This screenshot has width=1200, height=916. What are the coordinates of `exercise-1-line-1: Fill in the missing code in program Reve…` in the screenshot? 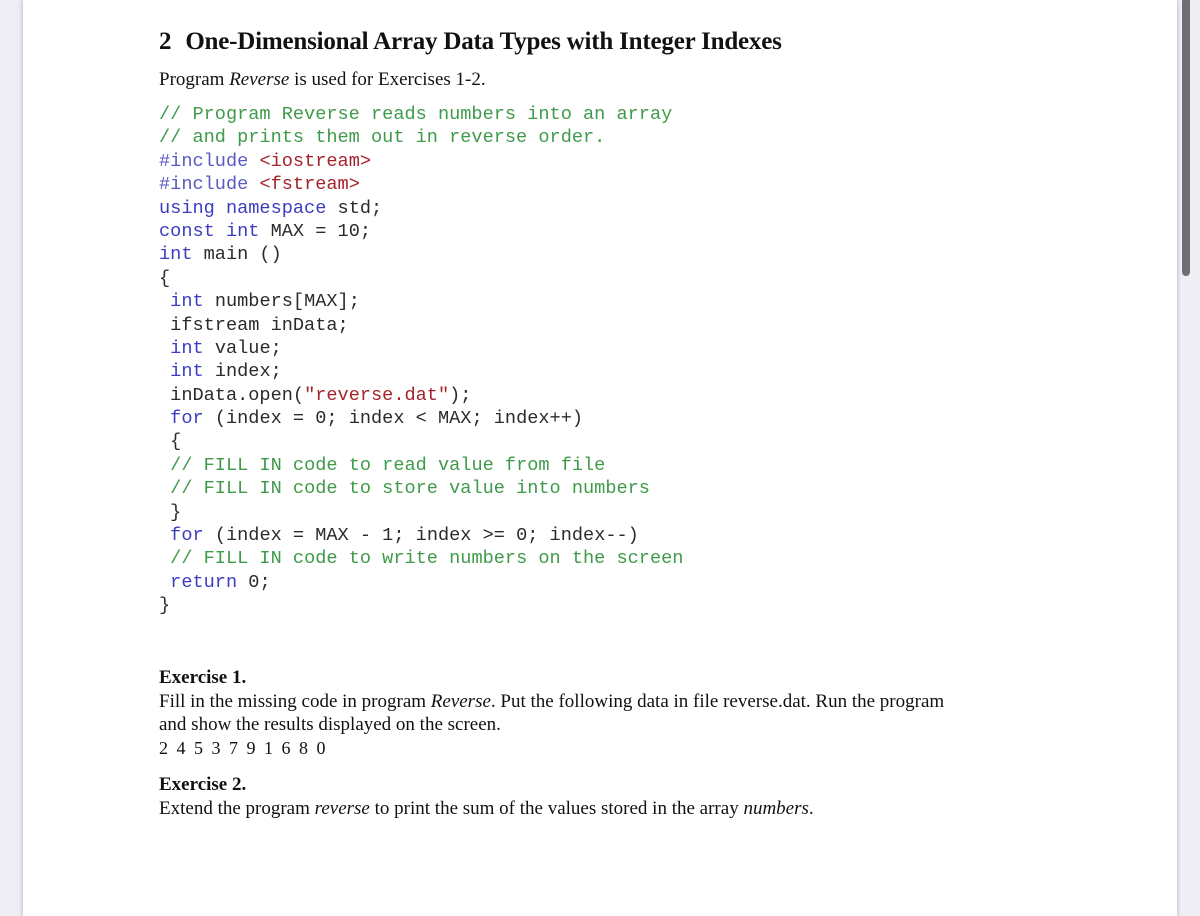 It's located at (551, 702).